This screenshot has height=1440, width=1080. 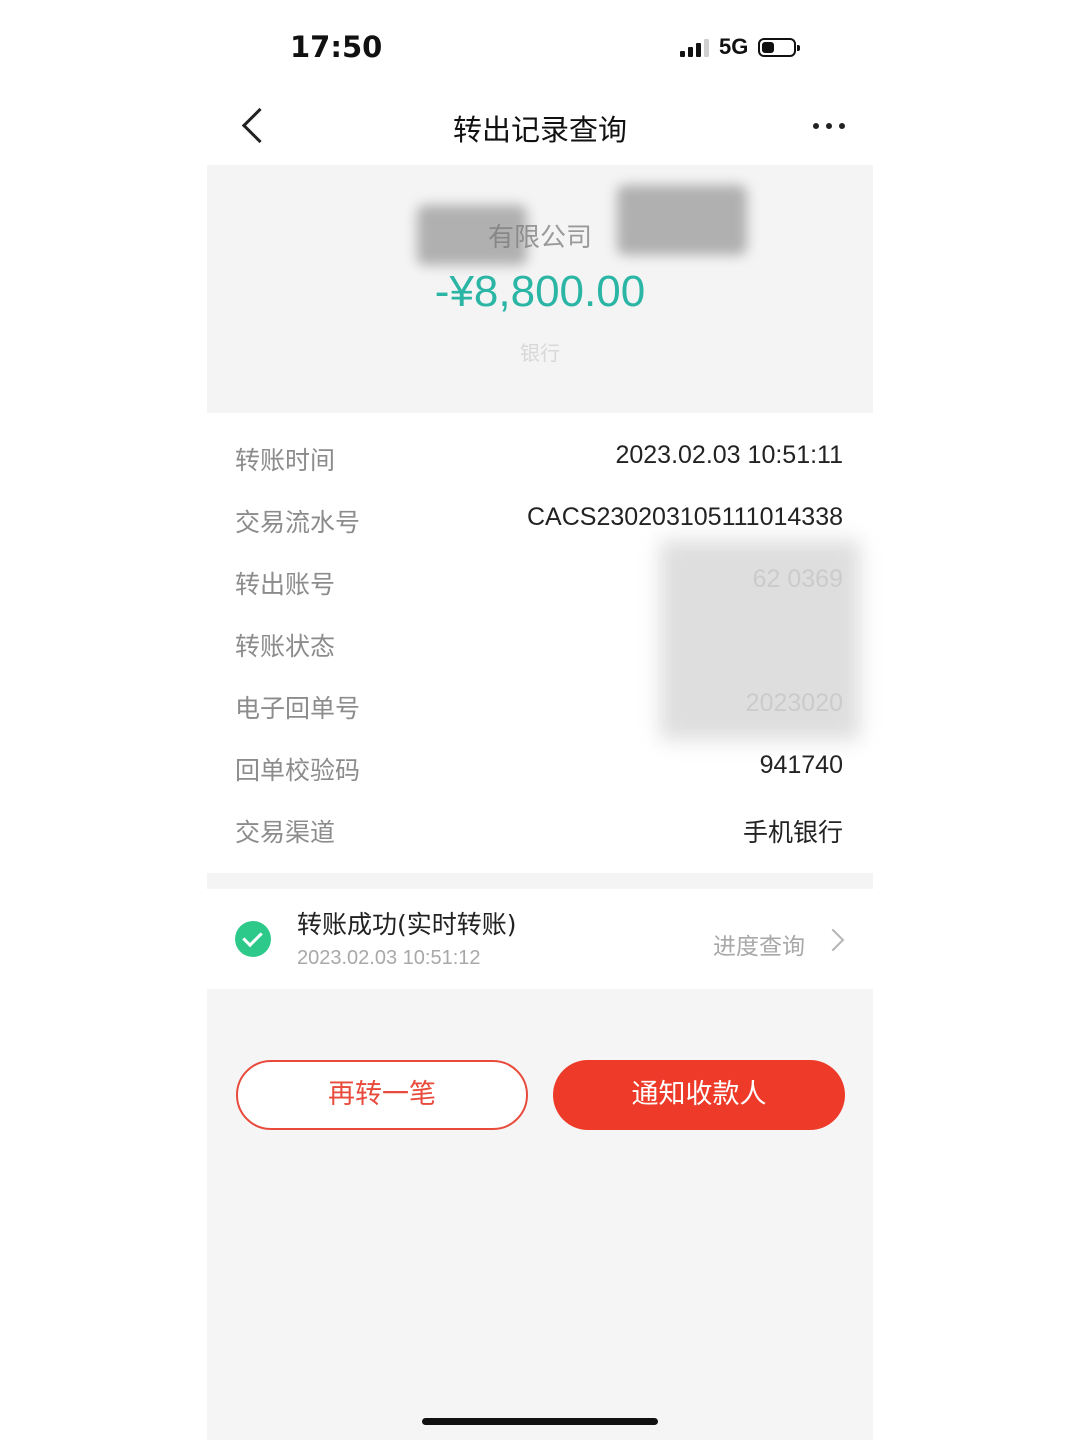 I want to click on detail-value: 手机银行, so click(x=792, y=832).